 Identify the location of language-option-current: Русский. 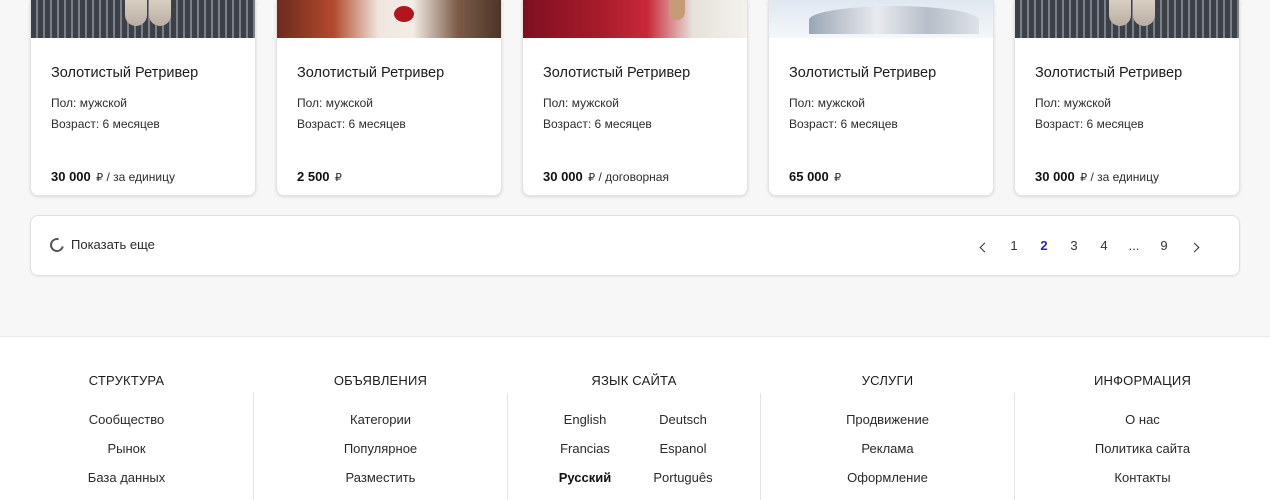
(585, 477).